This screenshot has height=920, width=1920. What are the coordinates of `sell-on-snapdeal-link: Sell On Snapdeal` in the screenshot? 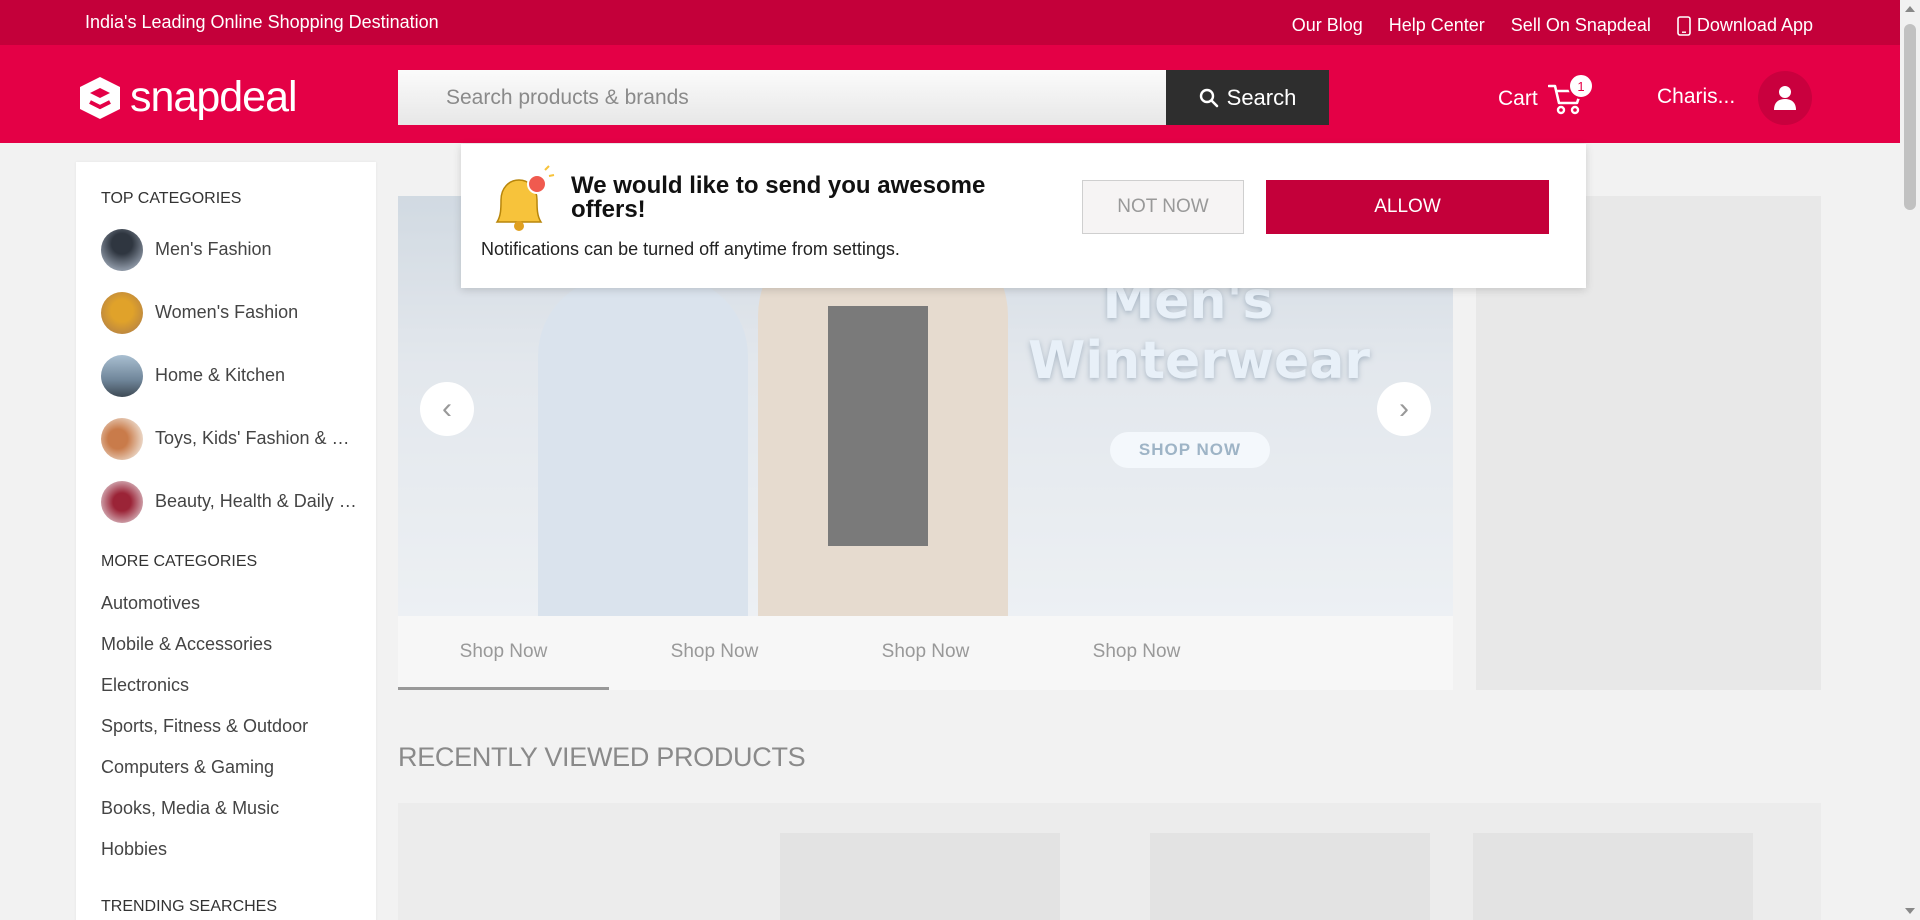 It's located at (1581, 25).